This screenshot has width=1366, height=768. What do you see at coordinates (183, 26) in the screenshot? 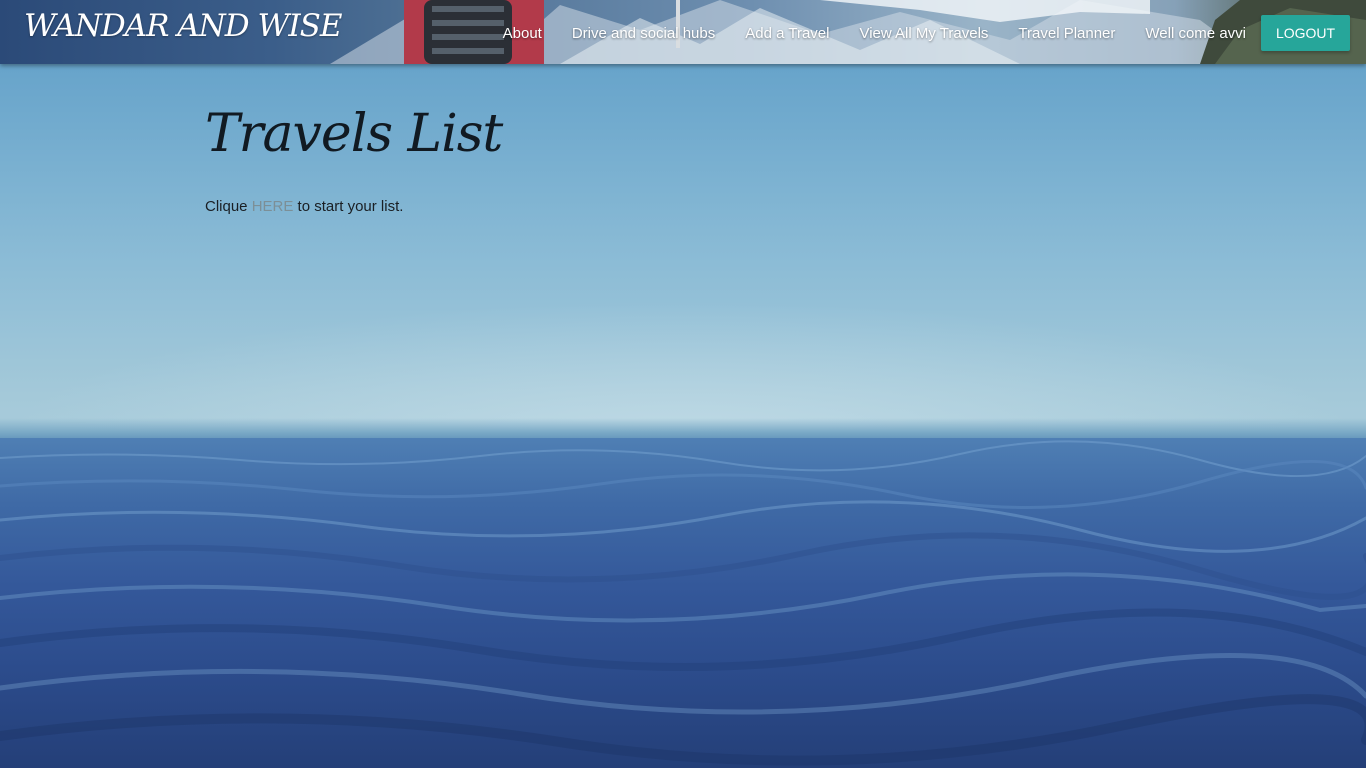
I see `brand-logo: WANDAR AND WISE` at bounding box center [183, 26].